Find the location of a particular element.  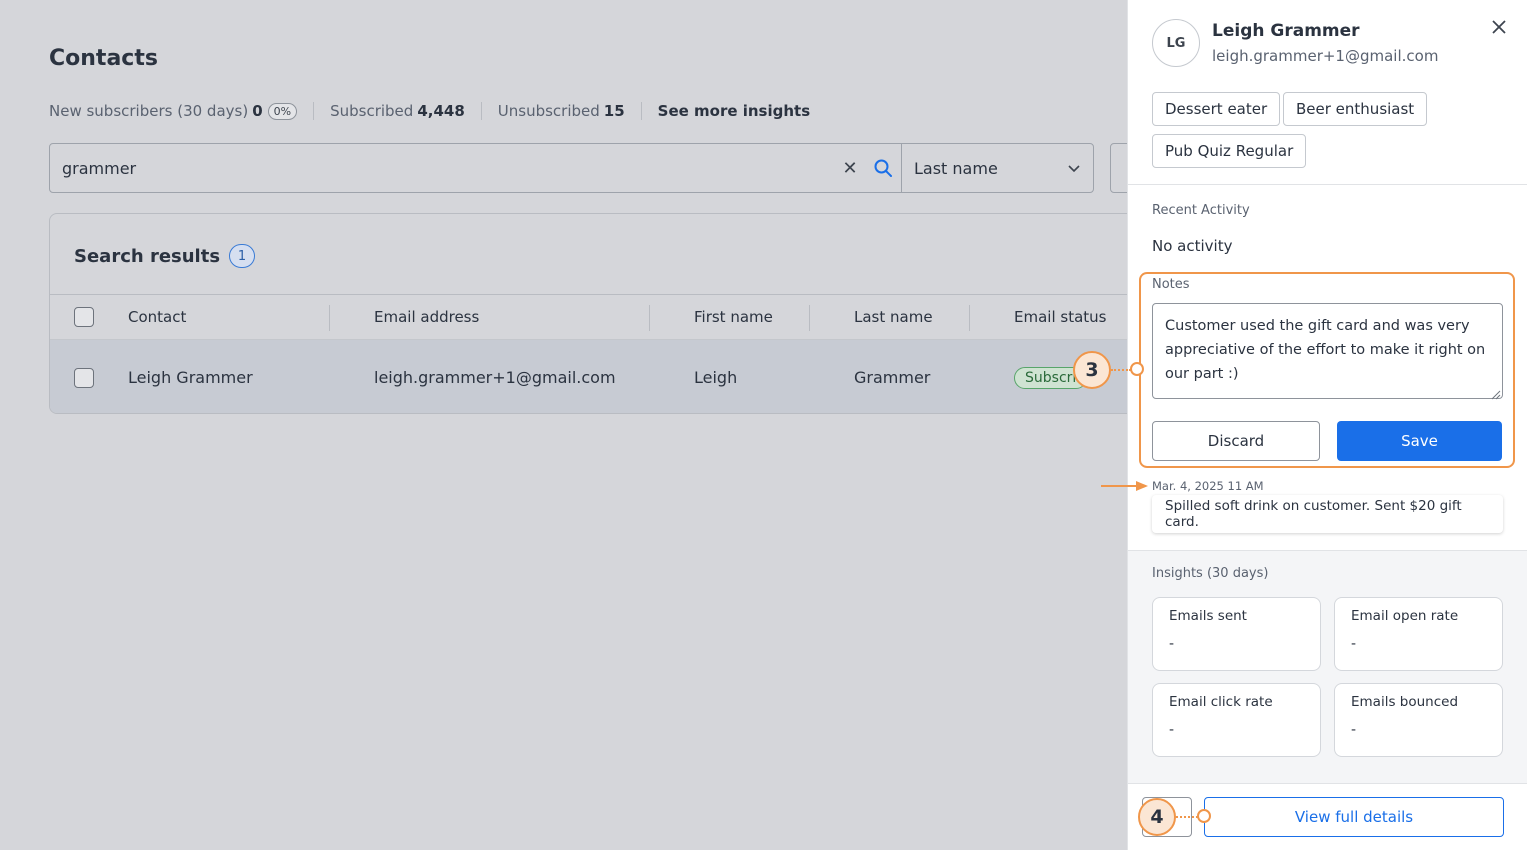

column-header-email-status: Email status is located at coordinates (1060, 317).